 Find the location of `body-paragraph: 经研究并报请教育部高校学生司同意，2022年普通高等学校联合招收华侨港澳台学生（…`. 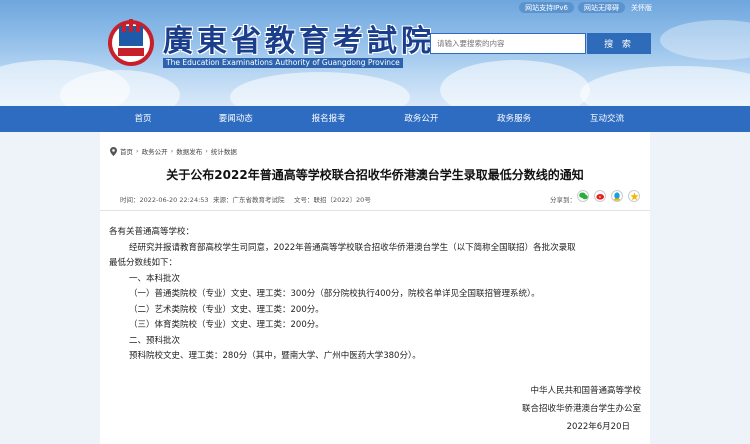

body-paragraph: 经研究并报请教育部高校学生司同意，2022年普通高等学校联合招收华侨港澳台学生（… is located at coordinates (352, 247).